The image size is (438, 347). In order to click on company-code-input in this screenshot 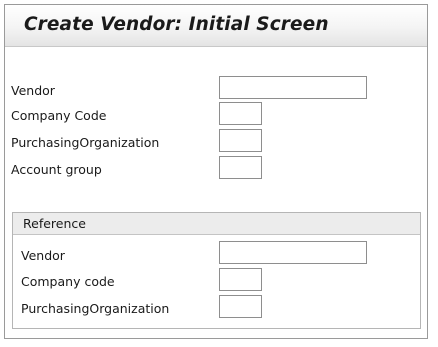, I will do `click(240, 113)`.